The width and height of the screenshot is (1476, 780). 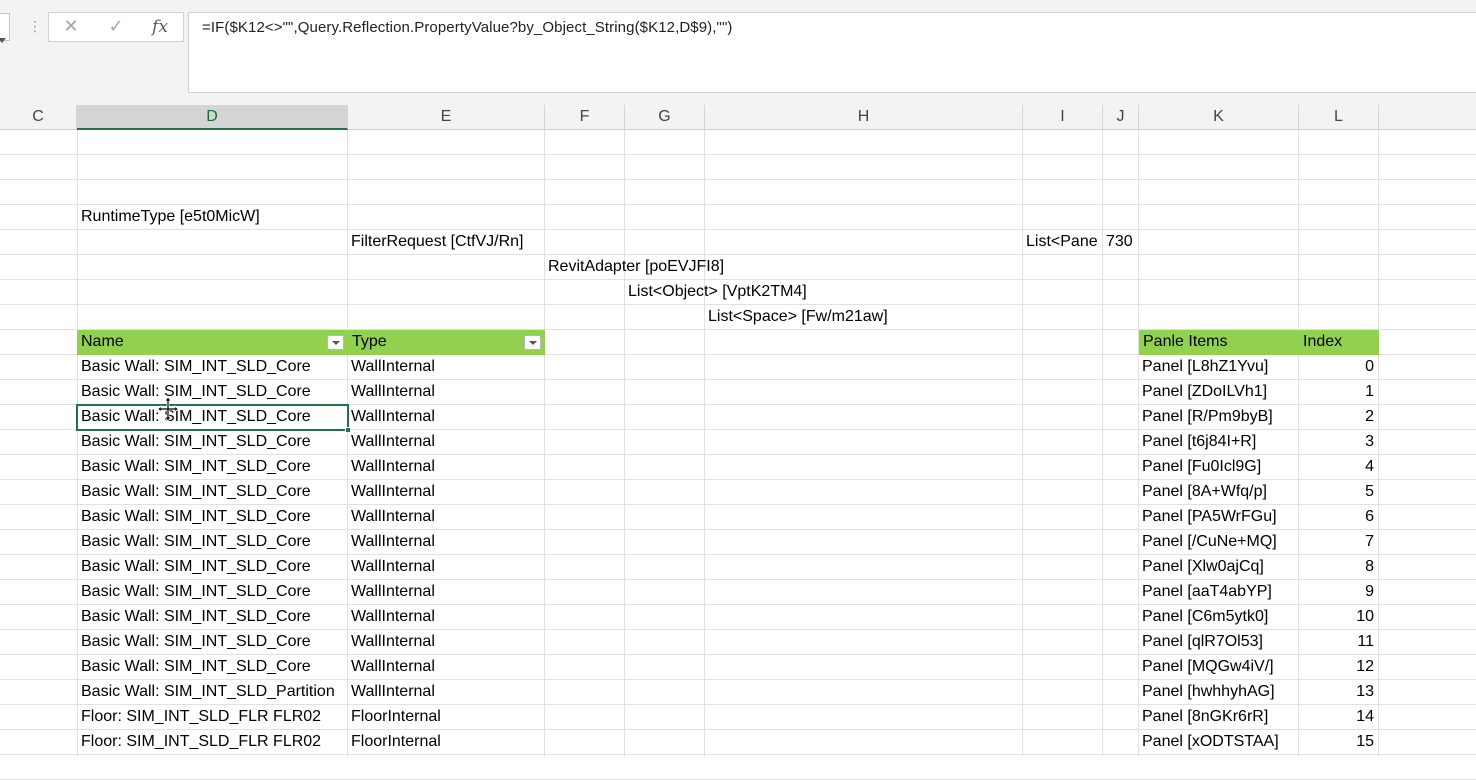 What do you see at coordinates (1218, 717) in the screenshot?
I see `table2-cell-item: Panel [8nGKr6rR]` at bounding box center [1218, 717].